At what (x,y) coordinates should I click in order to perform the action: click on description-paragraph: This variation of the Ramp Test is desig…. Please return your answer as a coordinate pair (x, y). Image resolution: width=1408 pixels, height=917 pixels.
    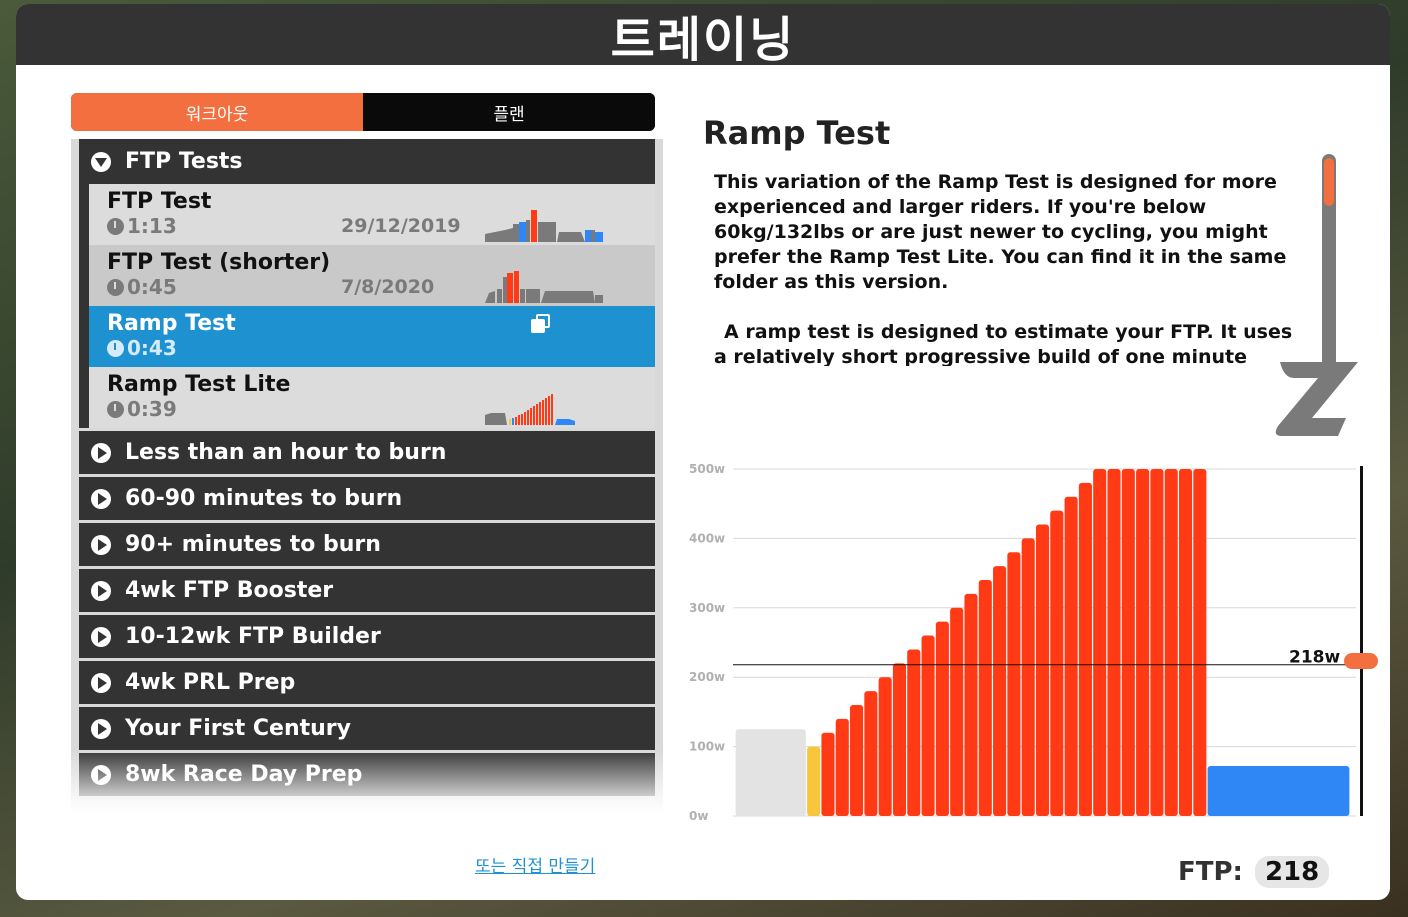
    Looking at the image, I should click on (1000, 232).